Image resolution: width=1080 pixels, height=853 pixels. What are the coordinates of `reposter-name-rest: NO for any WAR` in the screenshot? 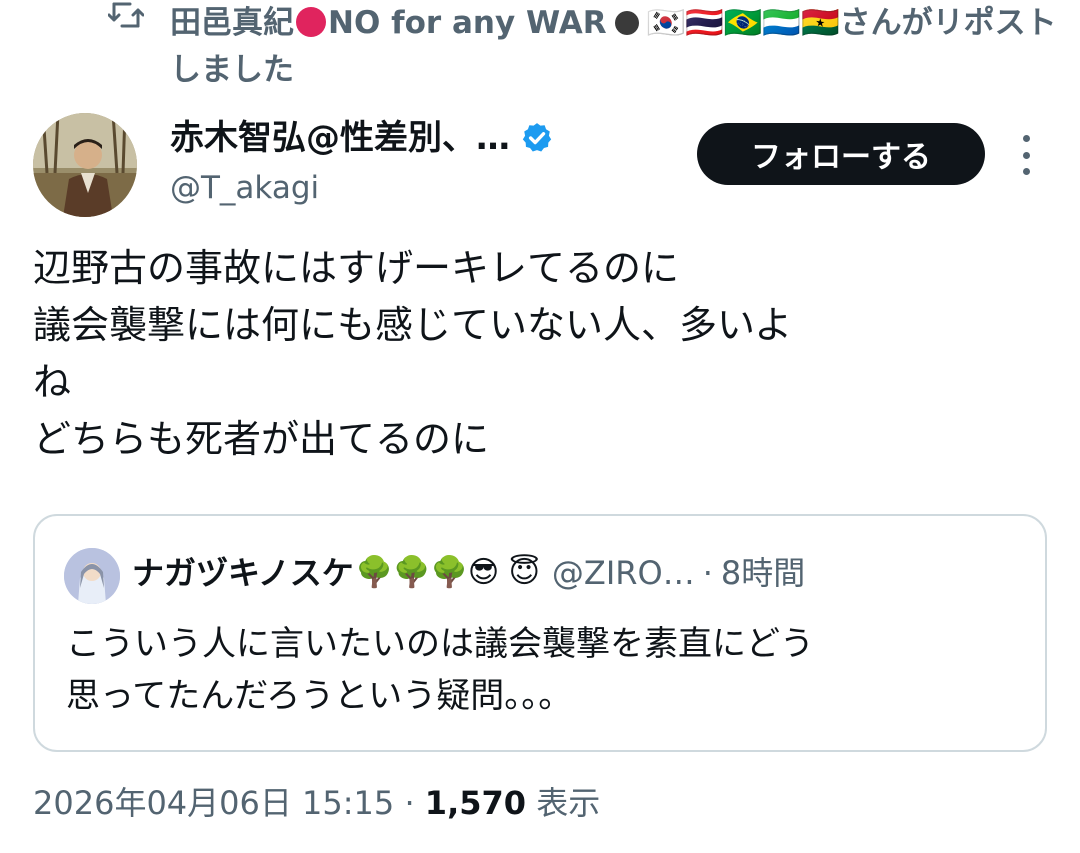 It's located at (467, 23).